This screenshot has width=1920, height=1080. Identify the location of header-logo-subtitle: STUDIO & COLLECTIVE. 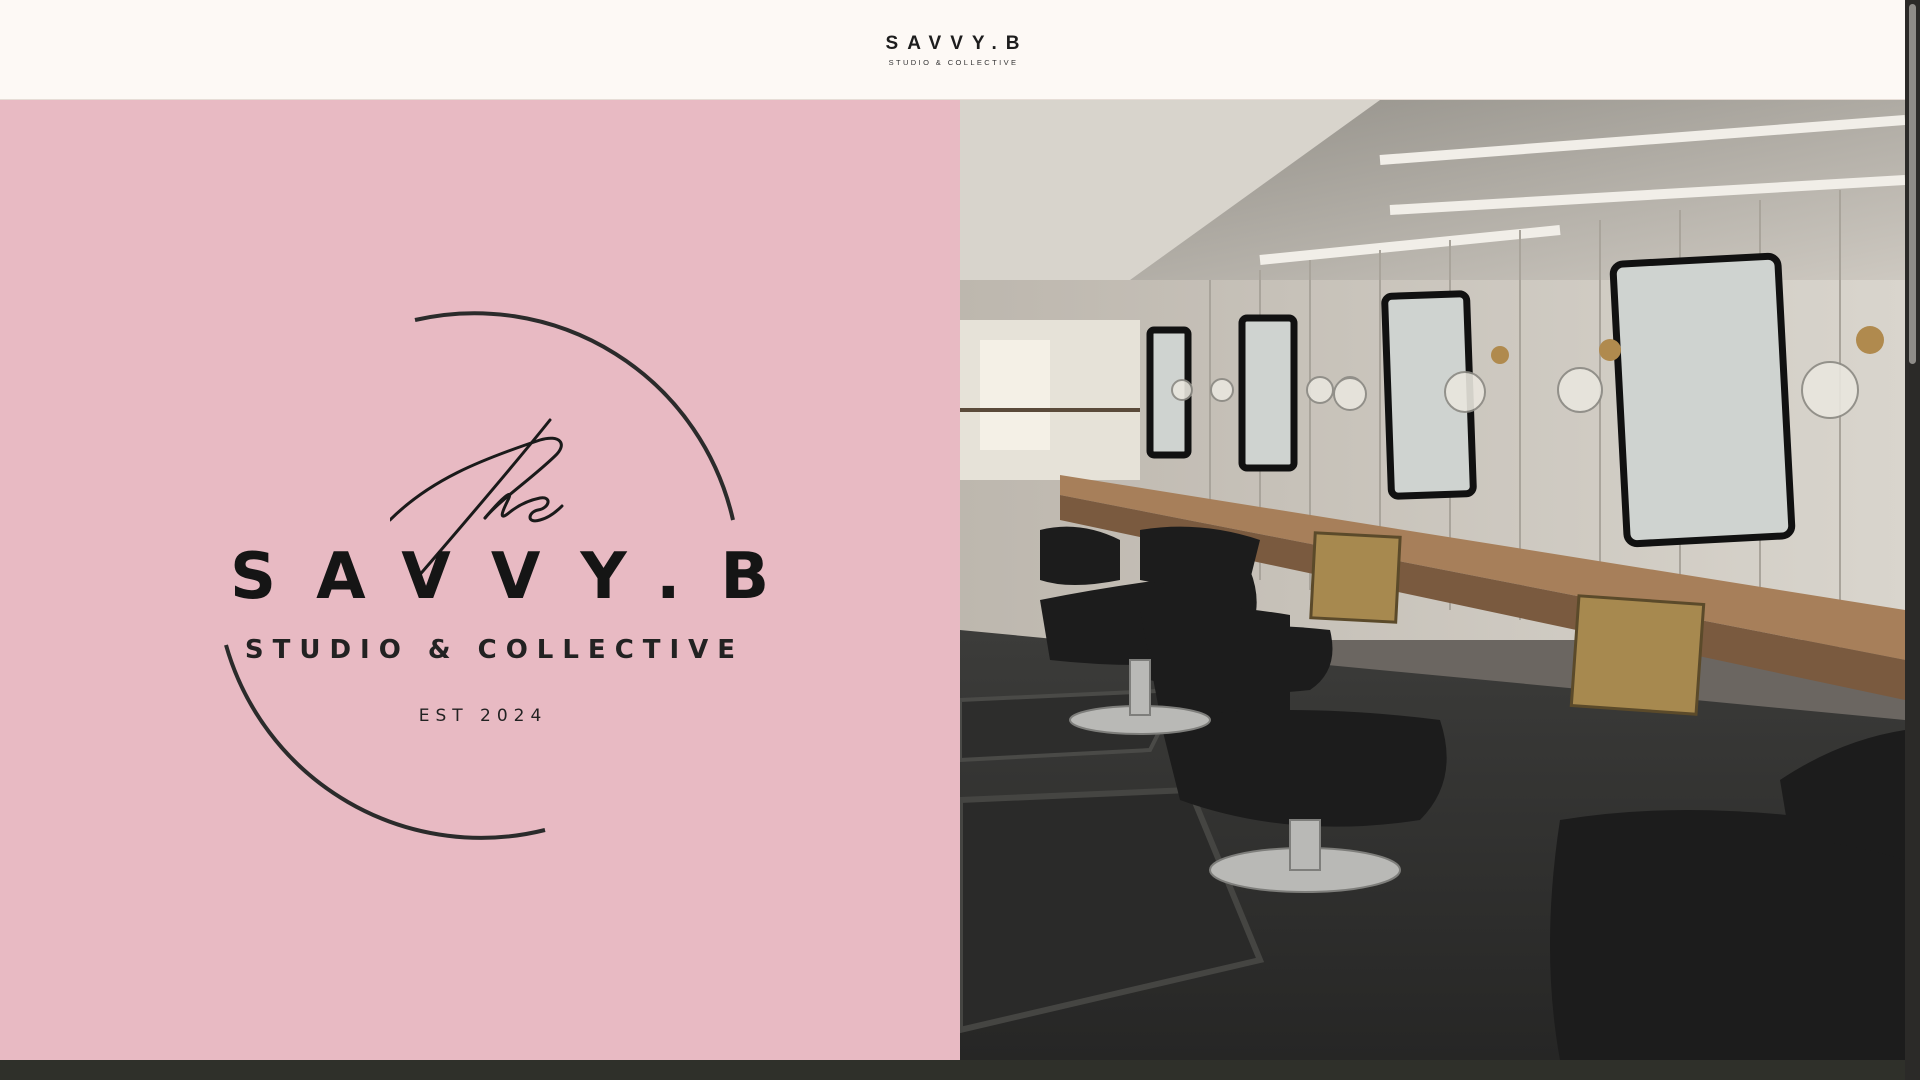
(953, 62).